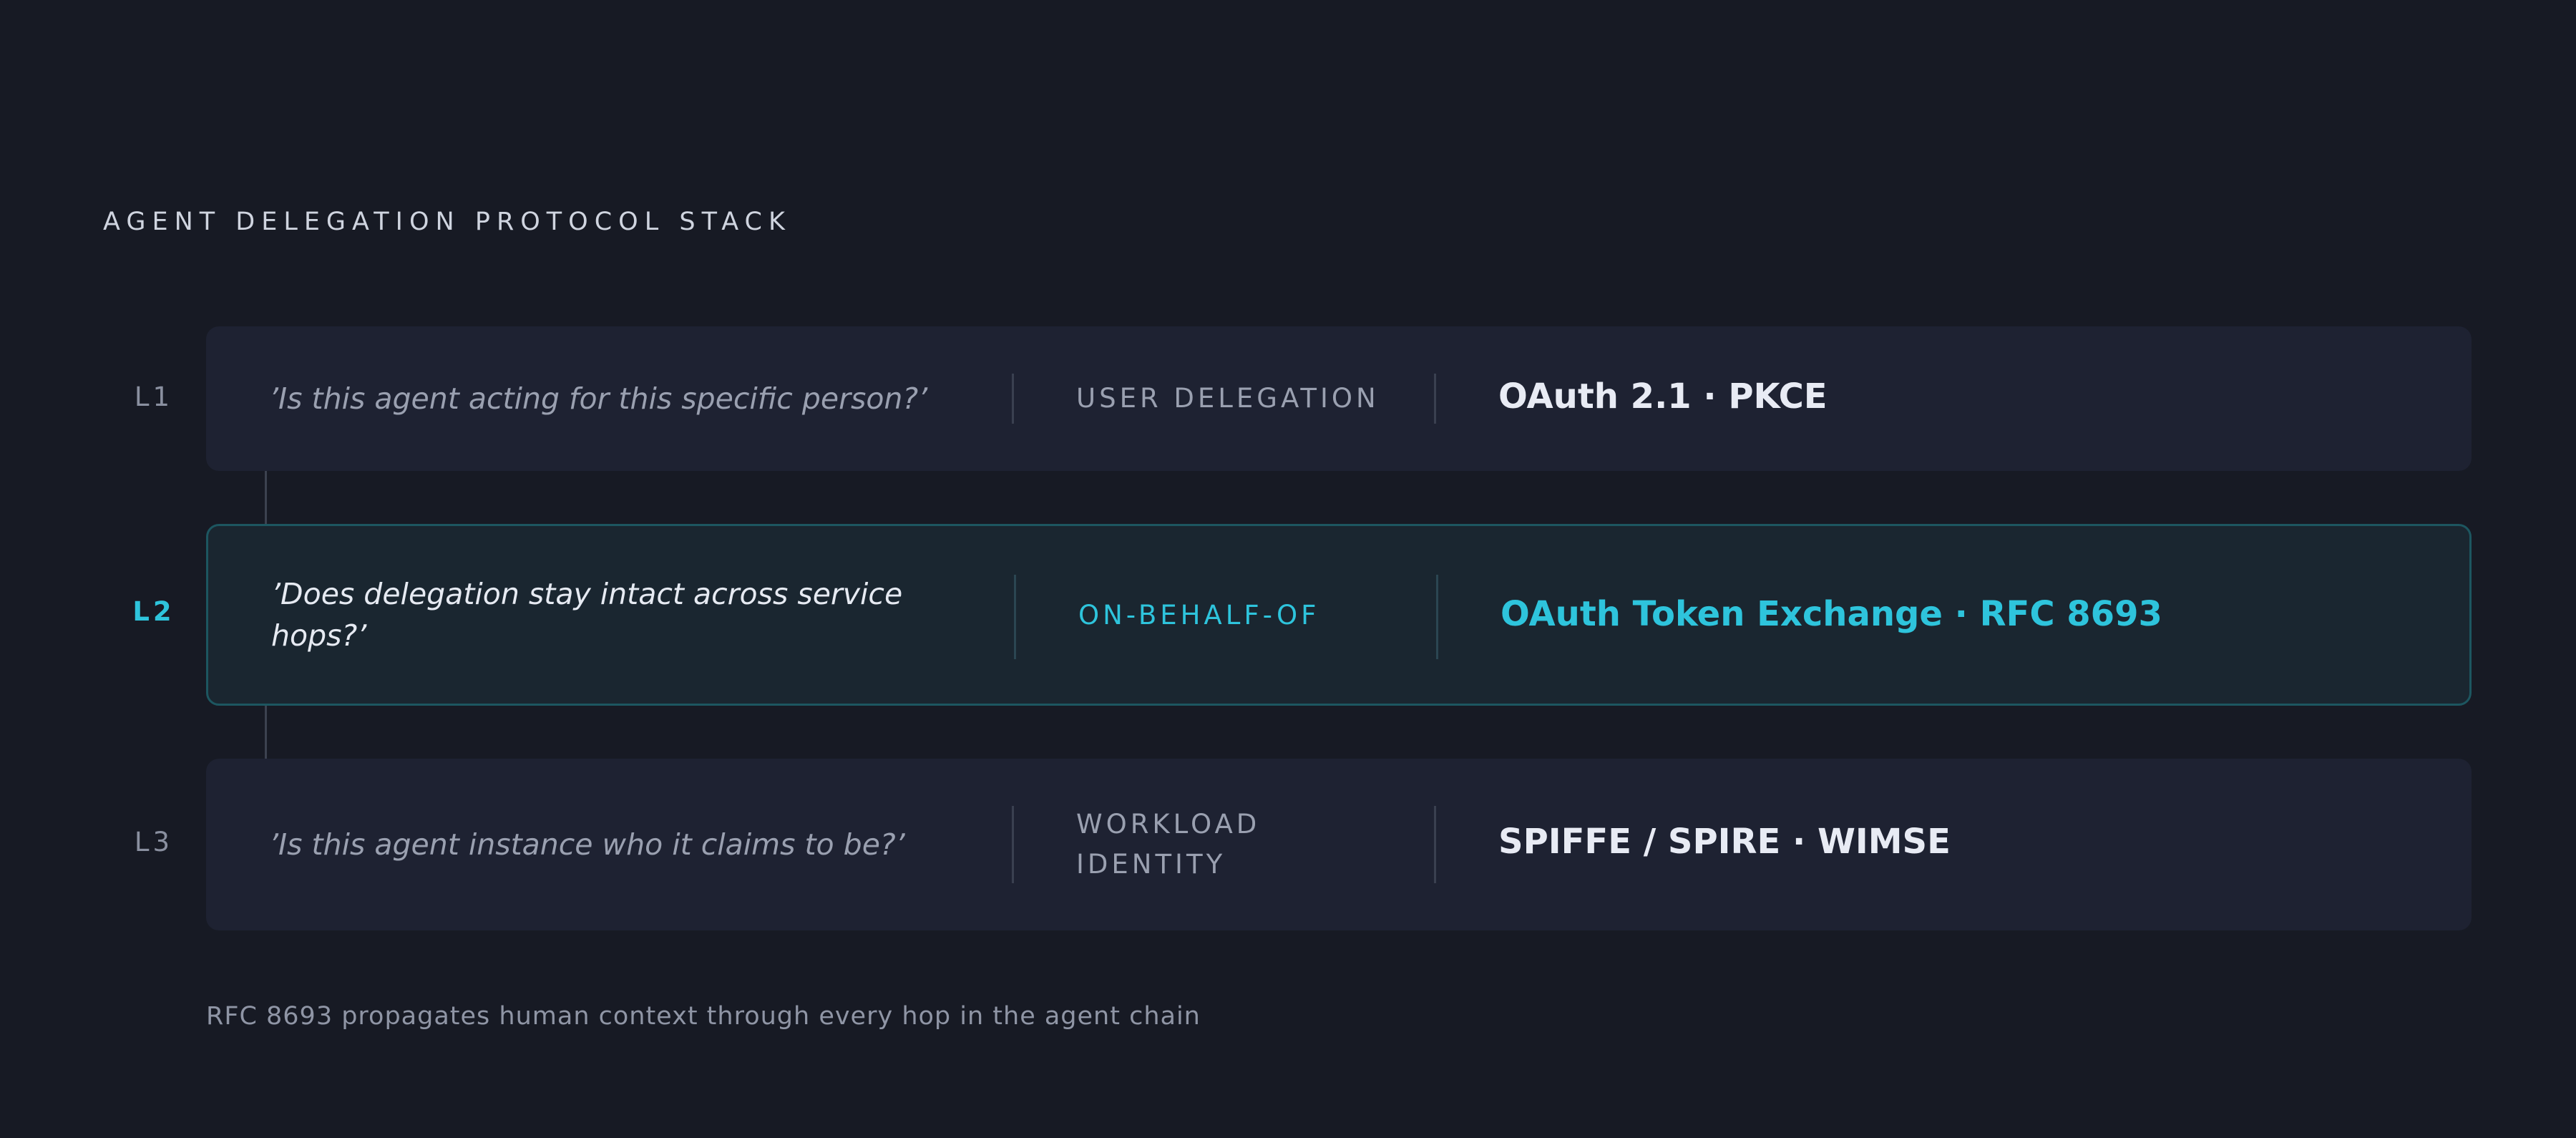 Image resolution: width=2576 pixels, height=1138 pixels. I want to click on layer-category: WORKLOAD IDENTITY, so click(1168, 844).